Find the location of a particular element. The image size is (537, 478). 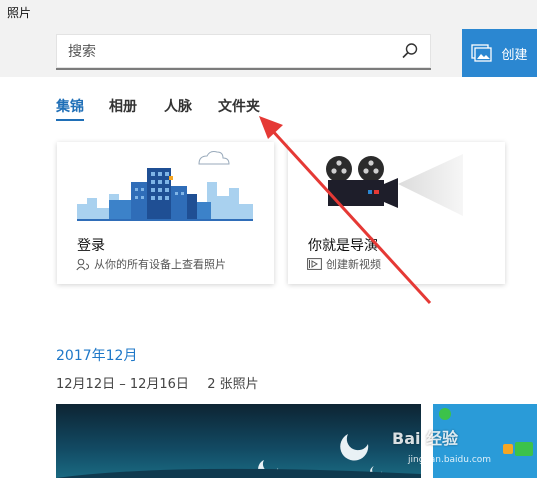

projector-illustration is located at coordinates (394, 185).